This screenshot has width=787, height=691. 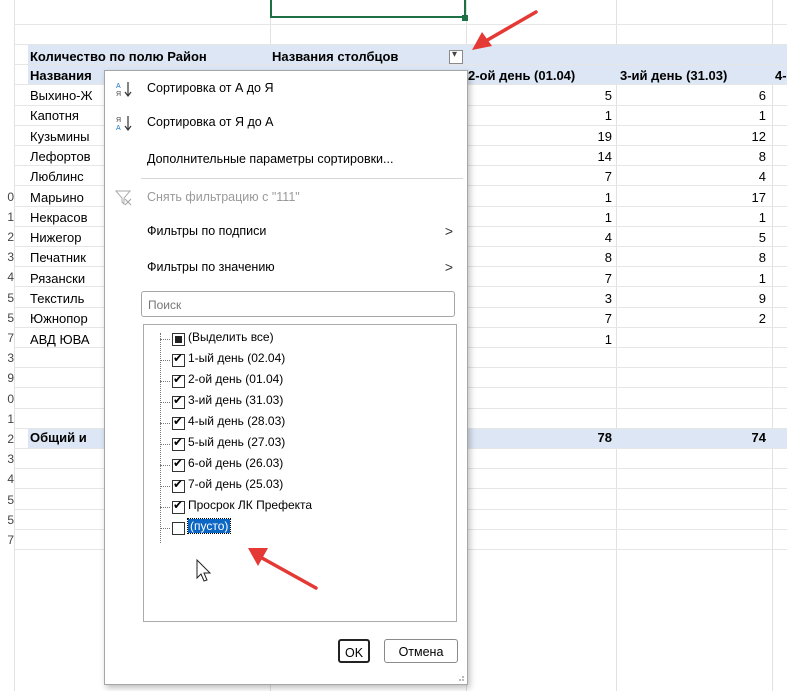 What do you see at coordinates (56, 237) in the screenshot?
I see `row-label-cell: Нижегор` at bounding box center [56, 237].